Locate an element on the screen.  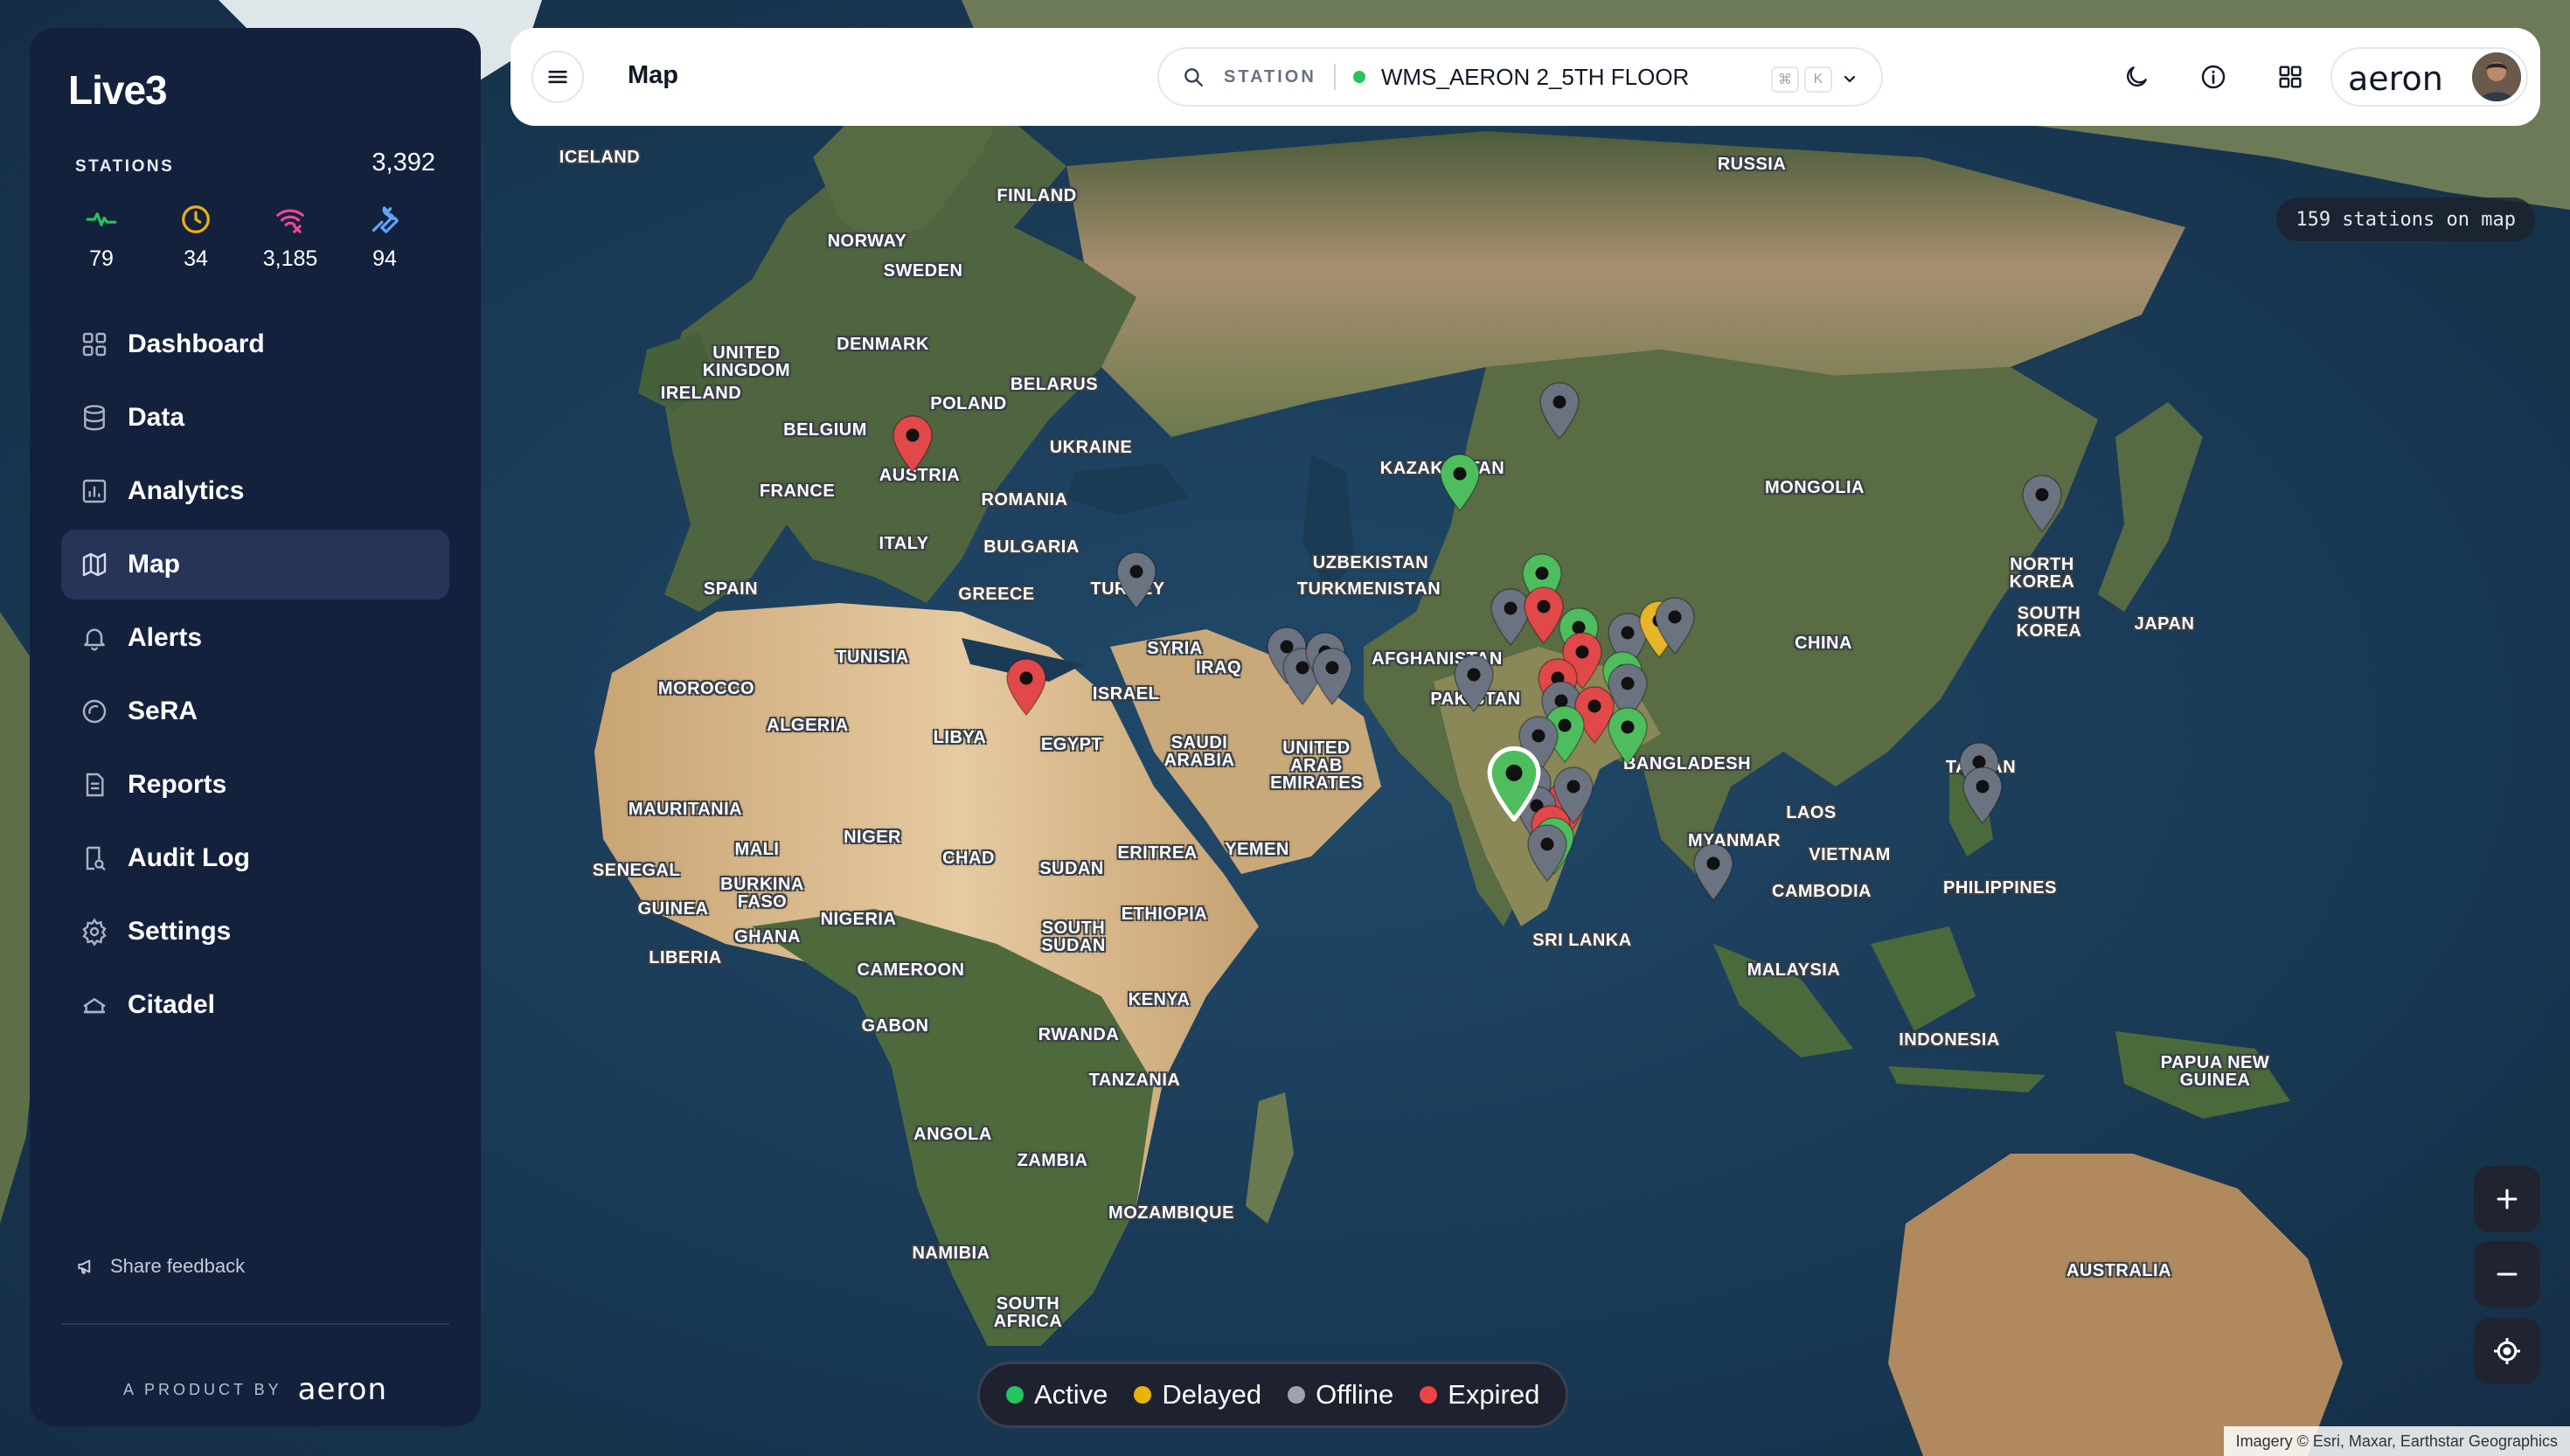
stat-maintenance: 94 is located at coordinates (385, 237).